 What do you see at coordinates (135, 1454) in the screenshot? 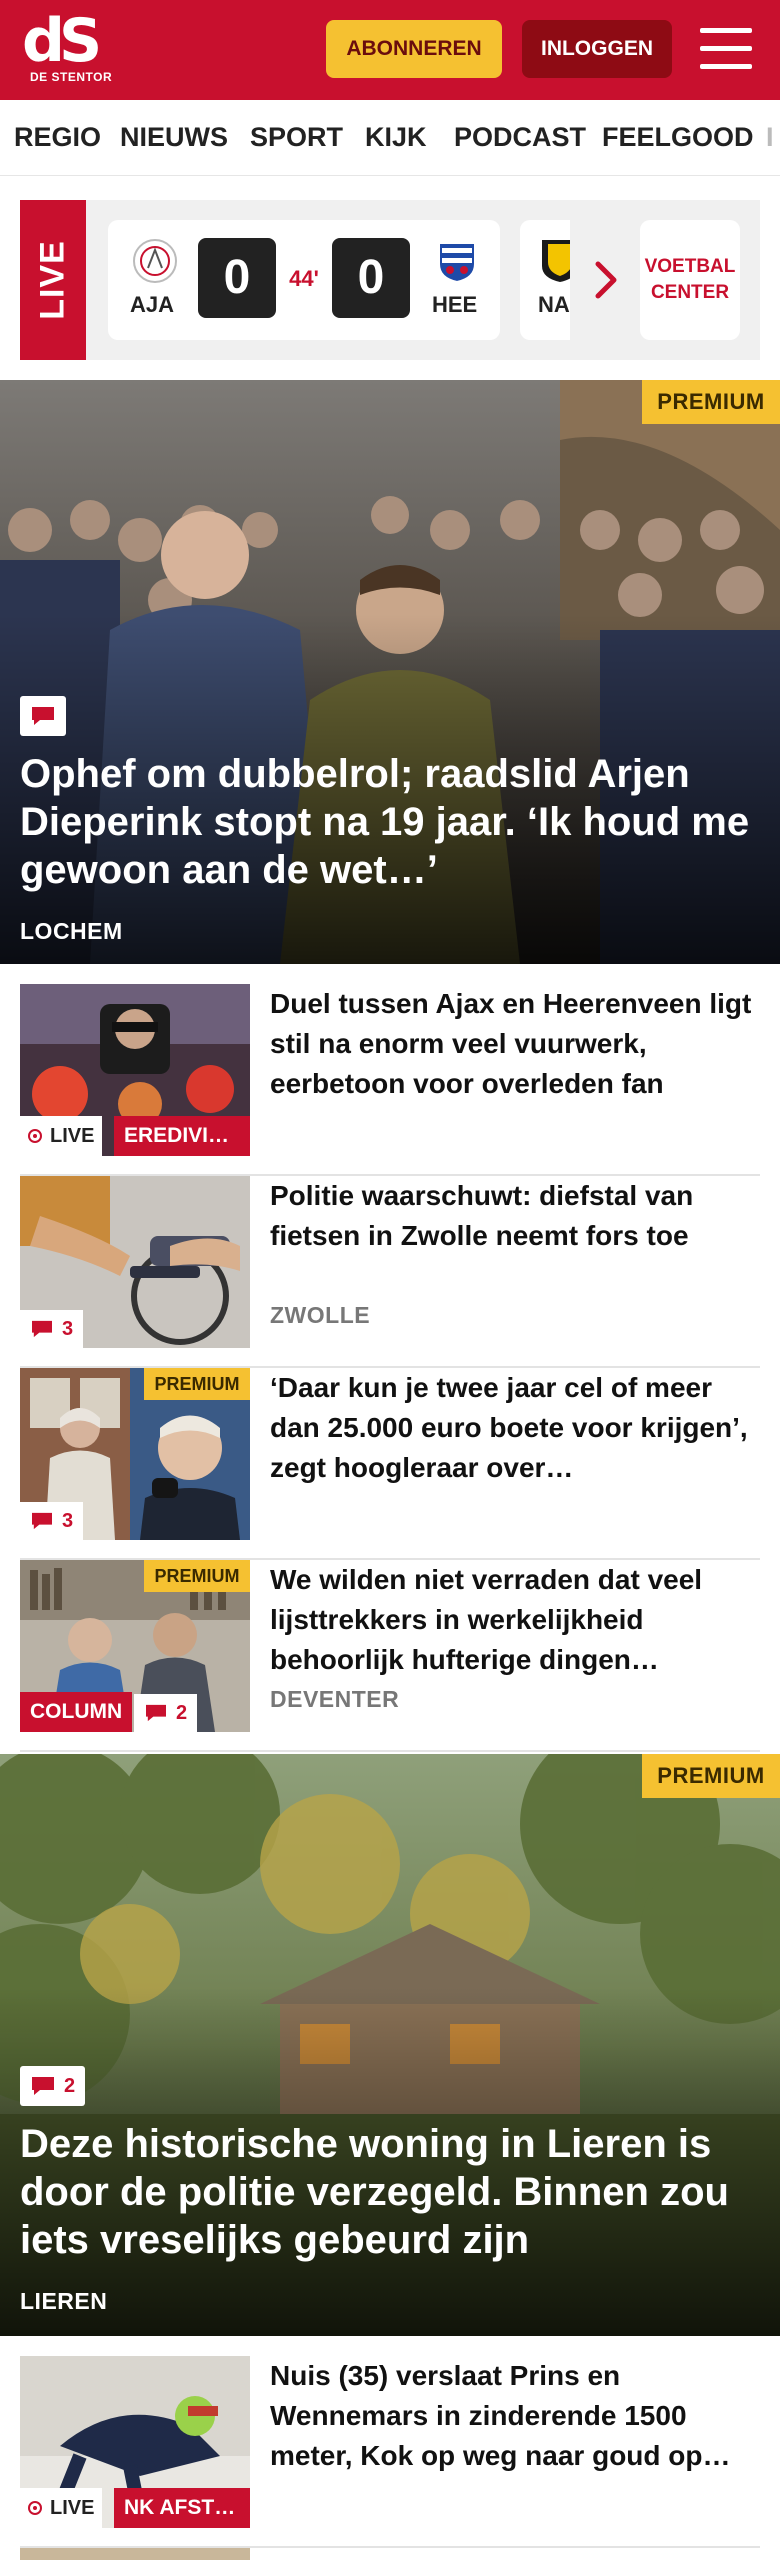
I see `article-thumbnail: PREMIUM 3` at bounding box center [135, 1454].